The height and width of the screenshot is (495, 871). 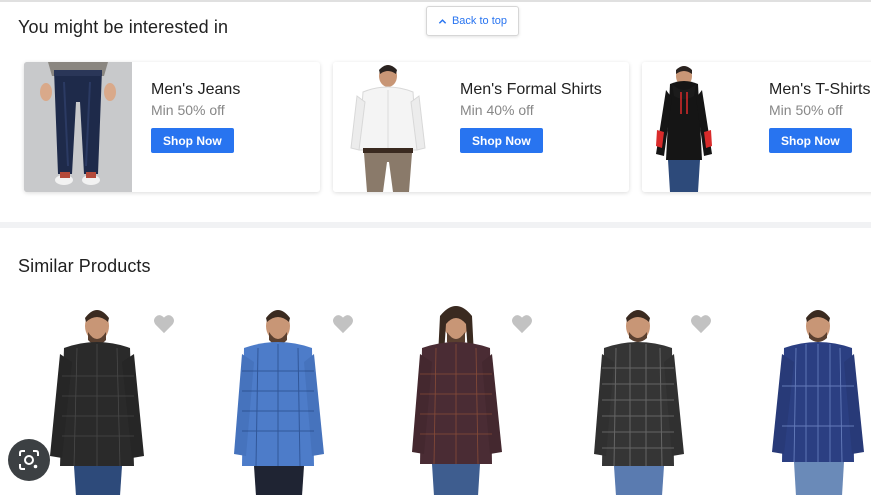 I want to click on visual-search-button, so click(x=29, y=460).